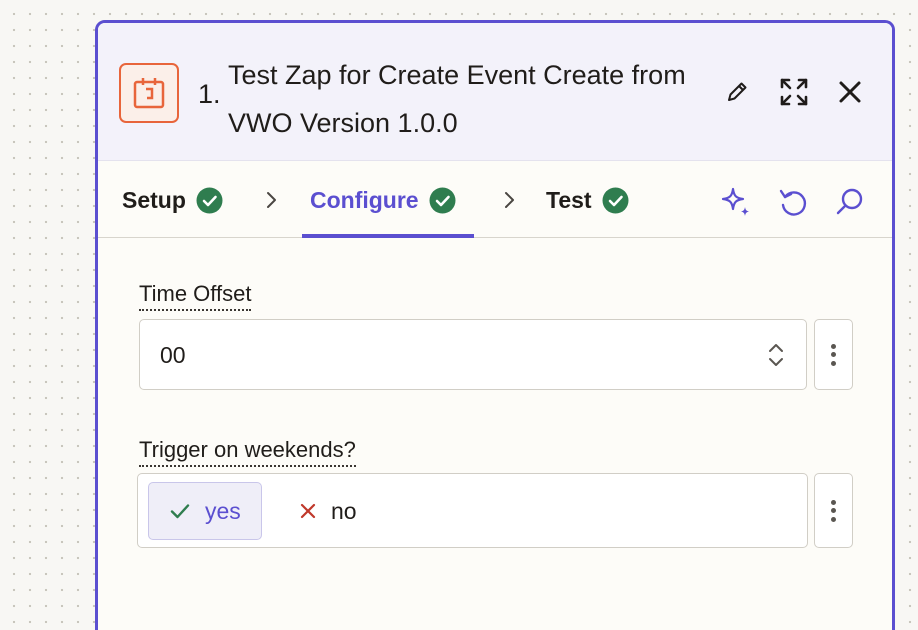  Describe the element at coordinates (209, 94) in the screenshot. I see `step-number: 1.` at that location.